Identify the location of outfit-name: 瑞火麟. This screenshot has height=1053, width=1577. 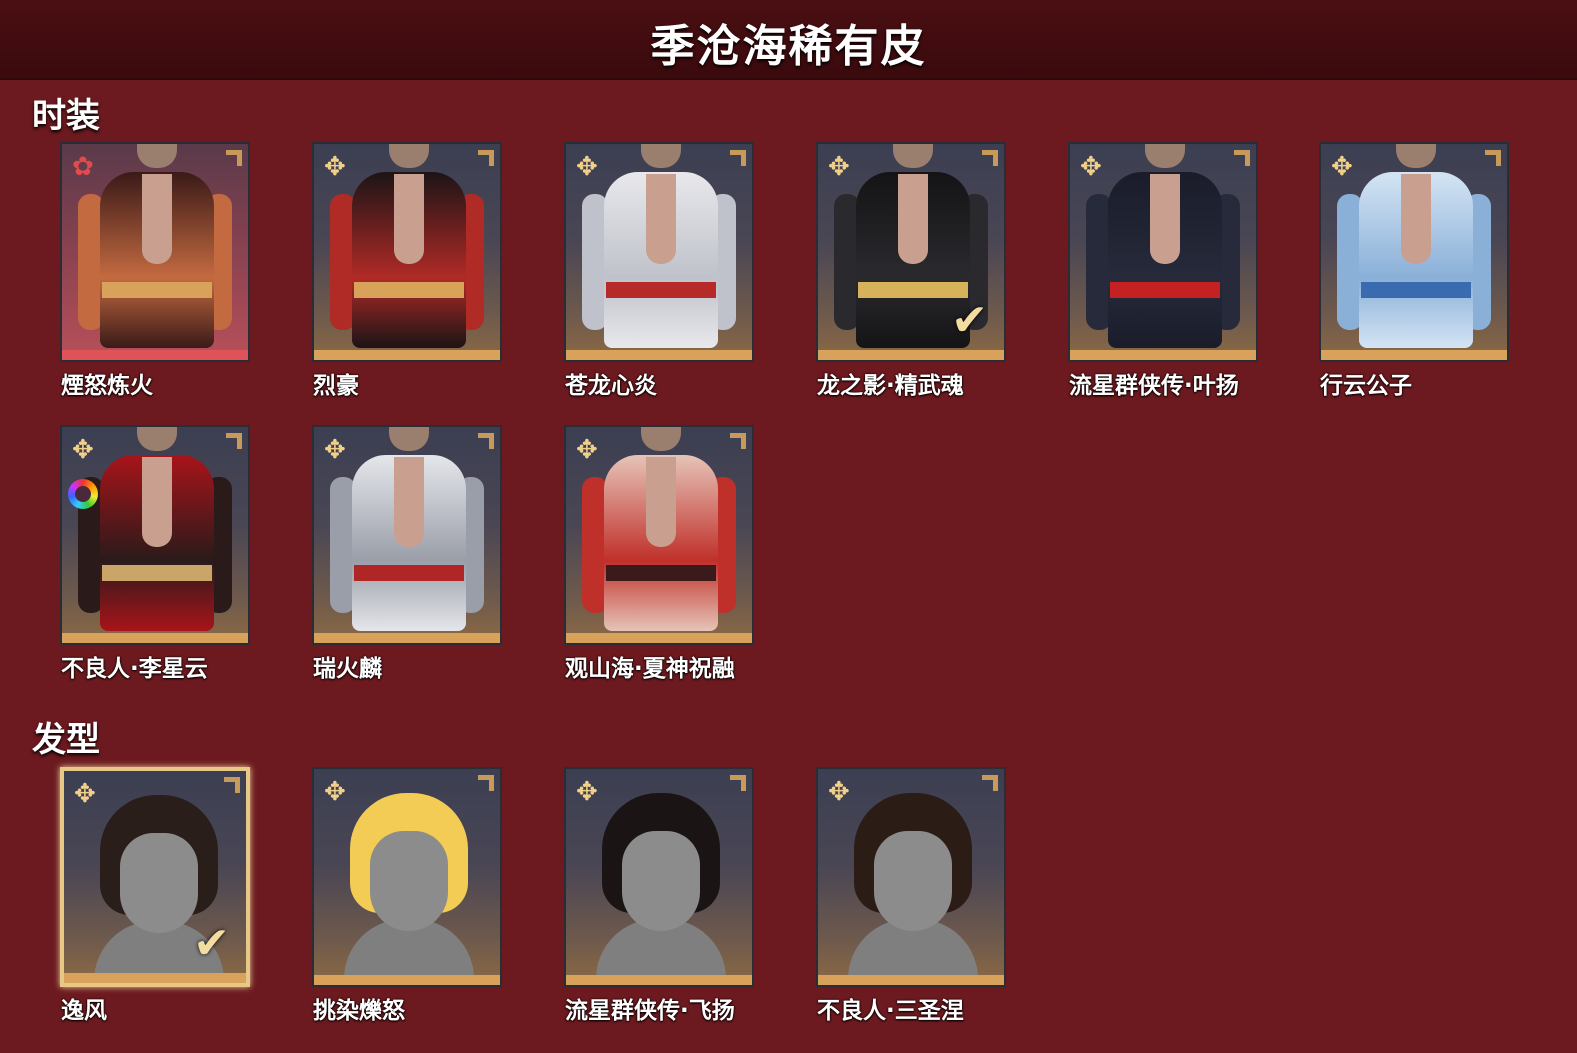
(347, 669).